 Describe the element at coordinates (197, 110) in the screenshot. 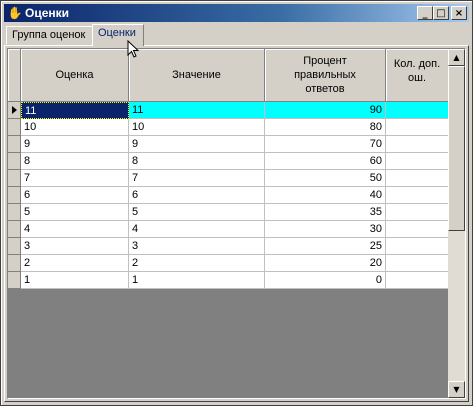

I see `cell-value: 11` at that location.